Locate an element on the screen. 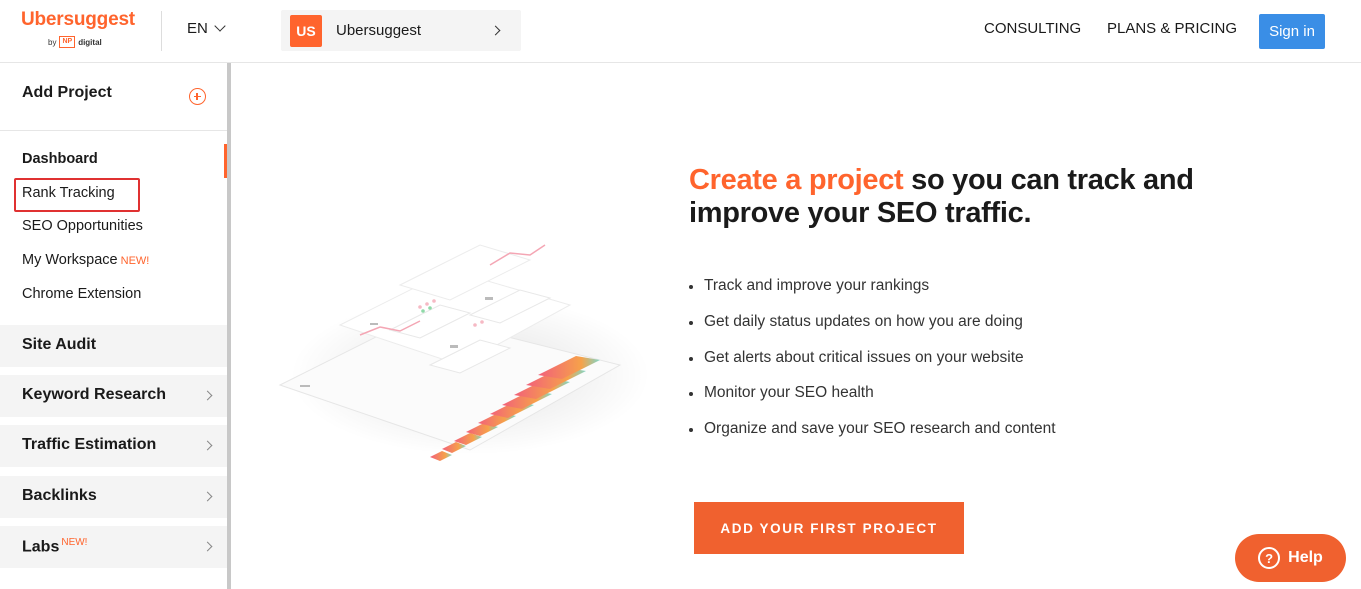 The image size is (1361, 589). sidebar-section-traffic-estimation: Traffic Estimation is located at coordinates (113, 446).